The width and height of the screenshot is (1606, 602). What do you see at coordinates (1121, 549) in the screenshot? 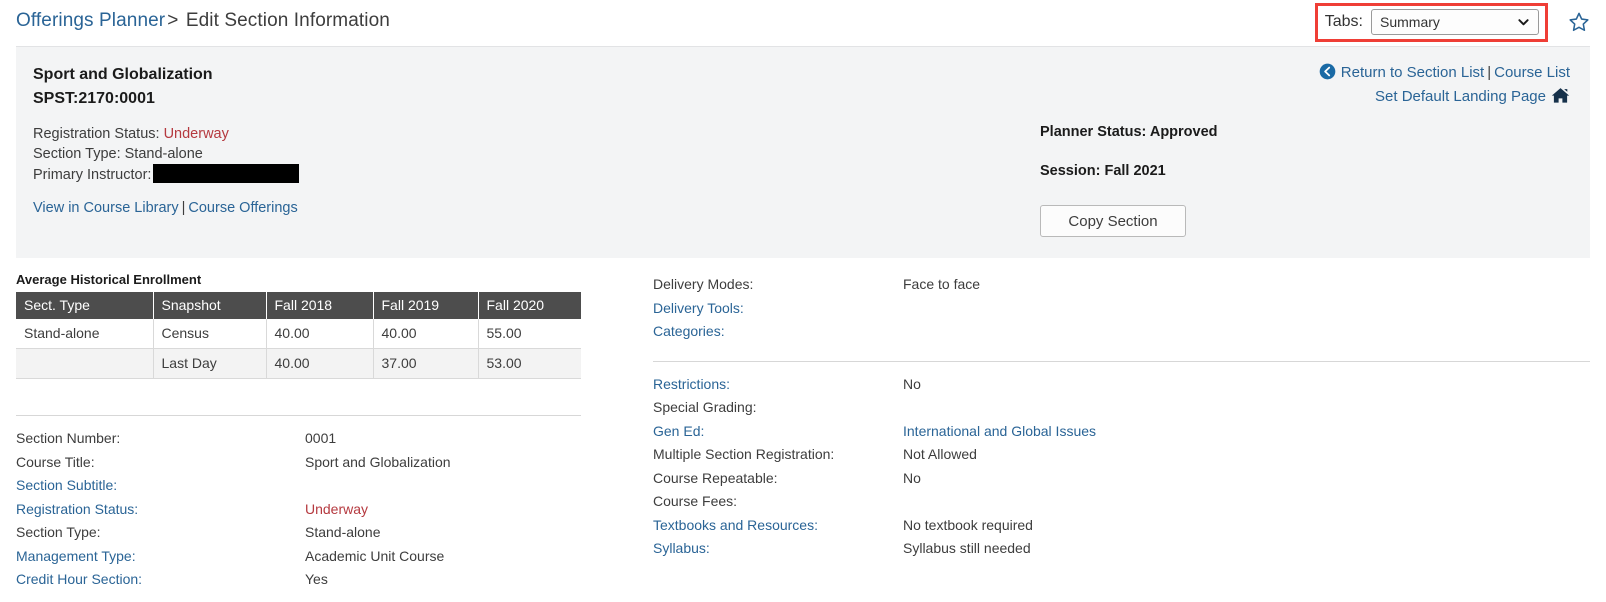
I see `course-attribute-row: Syllabus: Syllabus still needed` at bounding box center [1121, 549].